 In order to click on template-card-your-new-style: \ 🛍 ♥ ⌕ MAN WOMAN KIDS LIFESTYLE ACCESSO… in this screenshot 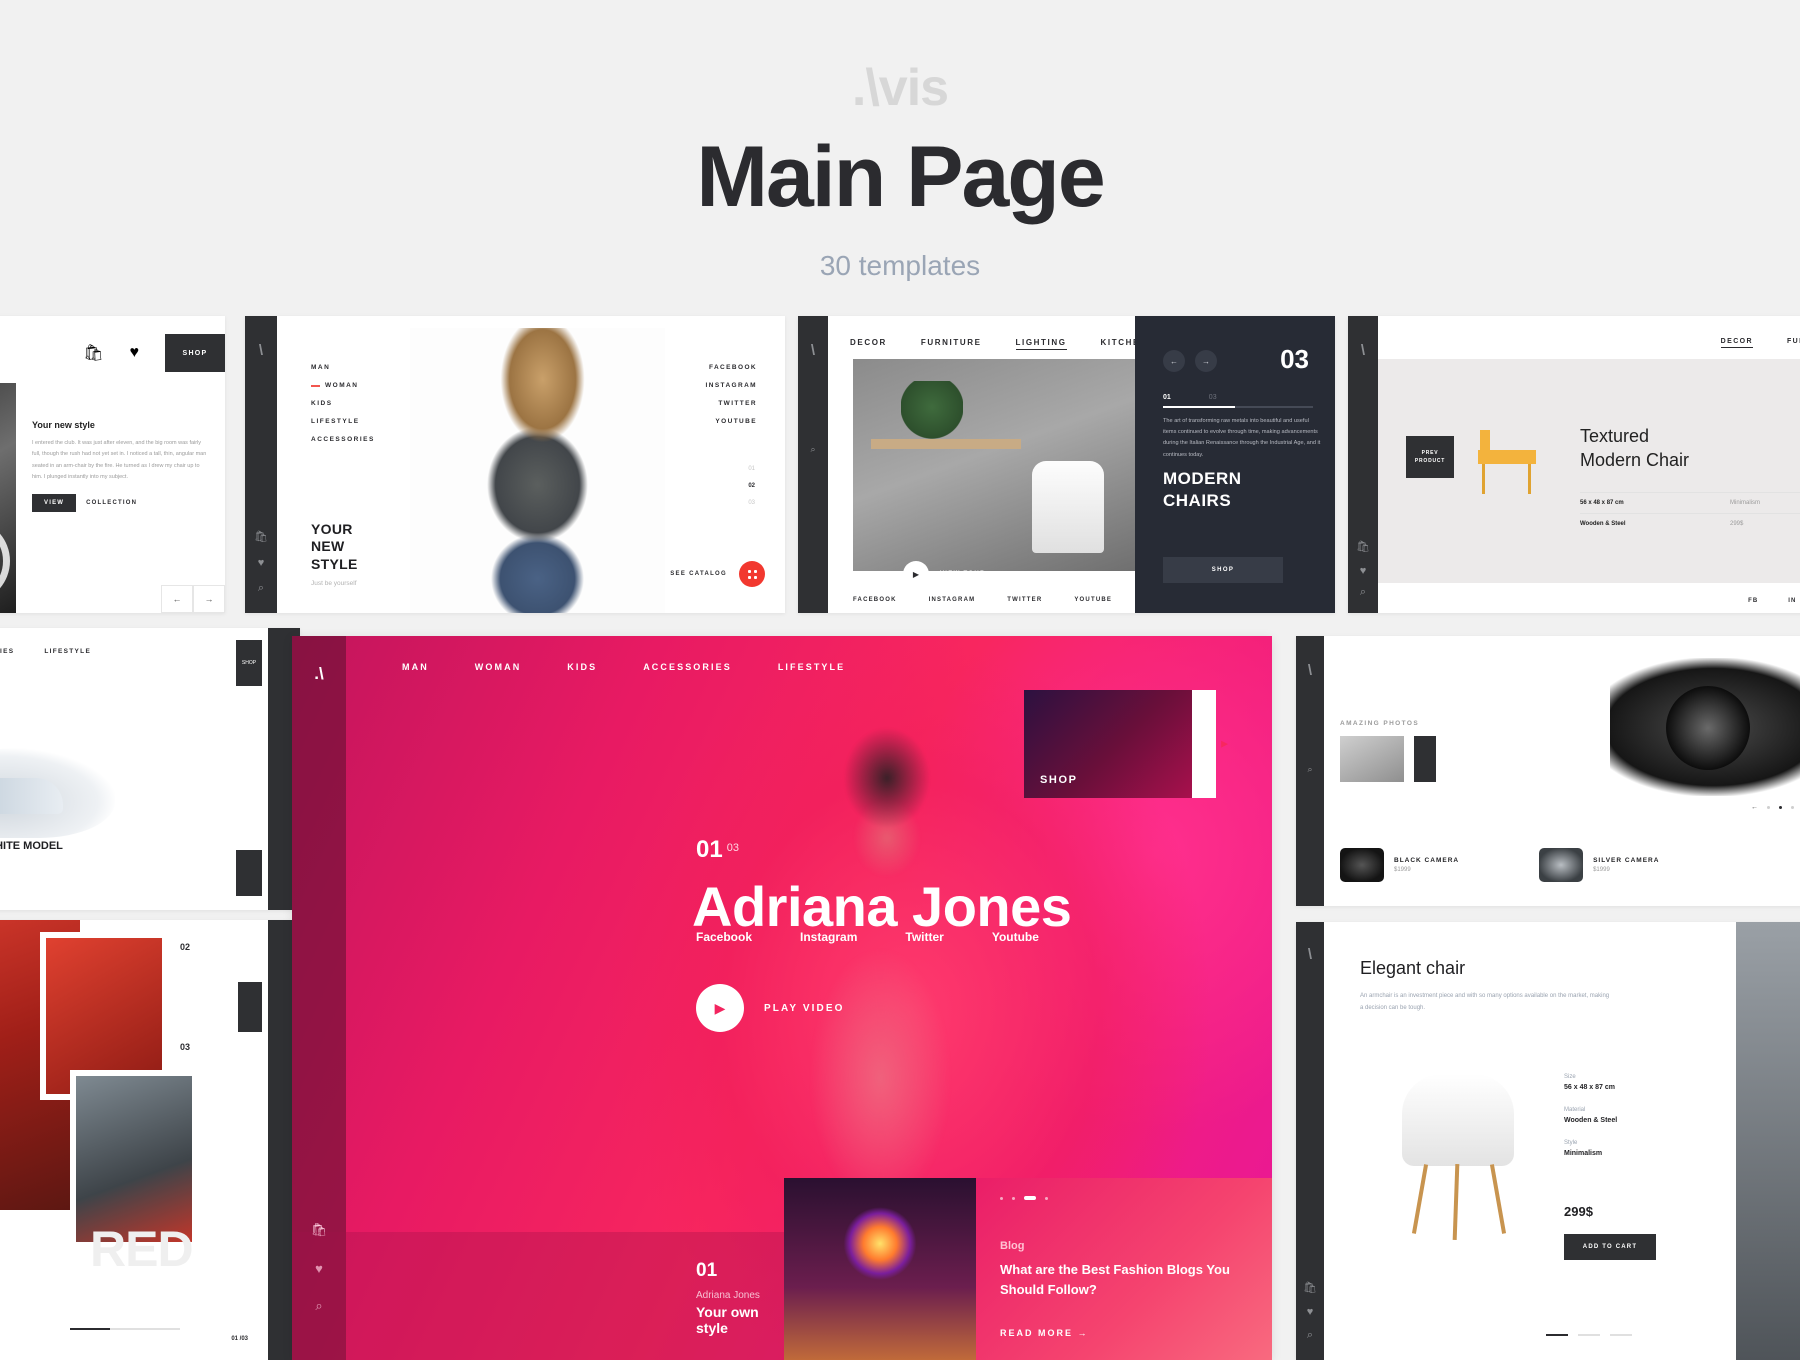, I will do `click(515, 464)`.